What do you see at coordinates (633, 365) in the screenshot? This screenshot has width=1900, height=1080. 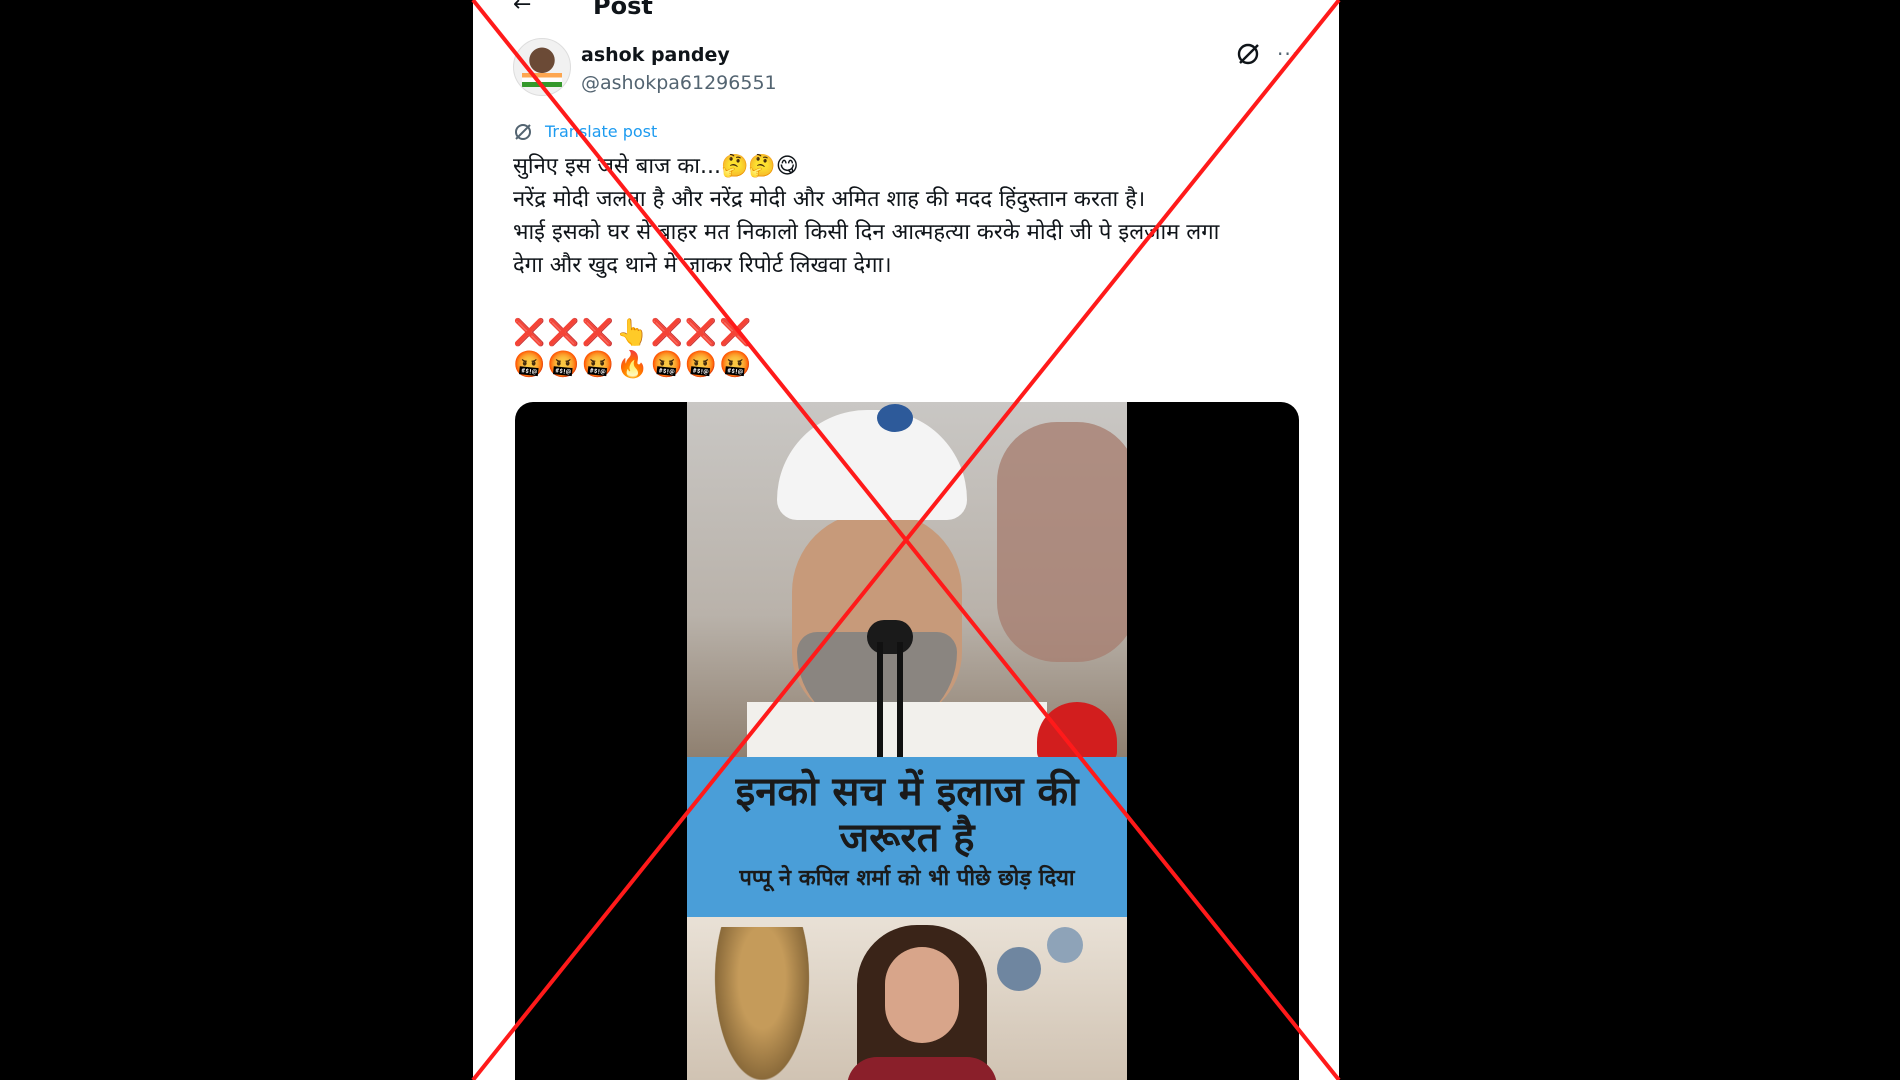 I see `emoji-row: 🤬🤬🤬🔥🤬🤬🤬` at bounding box center [633, 365].